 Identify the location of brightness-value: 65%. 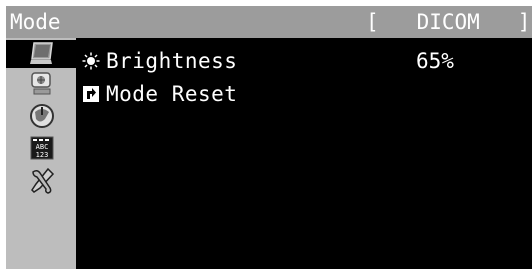
(435, 61).